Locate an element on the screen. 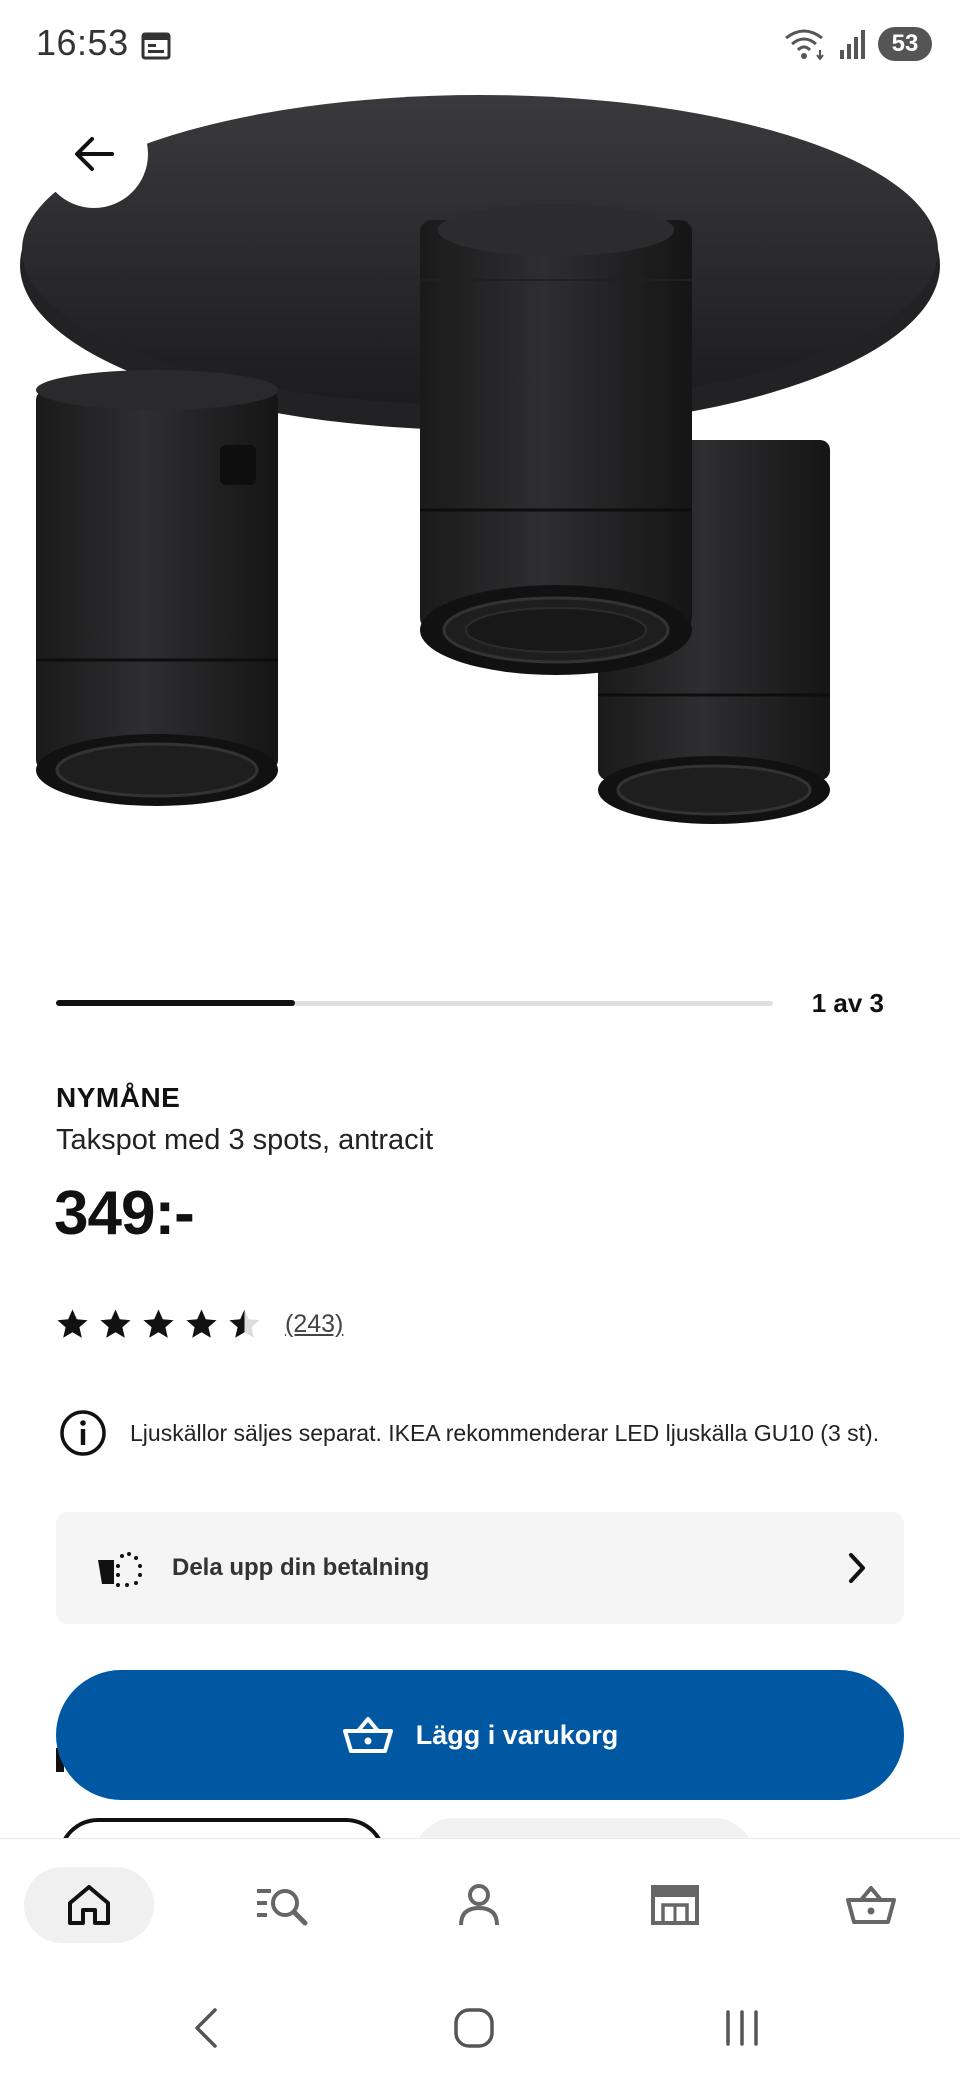 The width and height of the screenshot is (960, 2080). system-recents-button is located at coordinates (742, 2028).